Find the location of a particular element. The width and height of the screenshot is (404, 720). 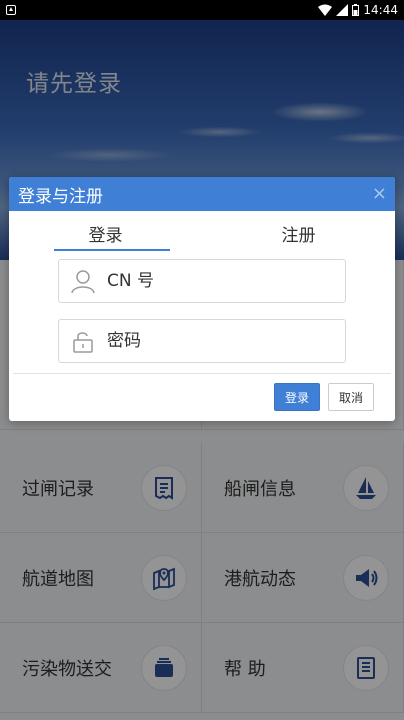

dialog-title: 登录与注册 is located at coordinates (60, 196).